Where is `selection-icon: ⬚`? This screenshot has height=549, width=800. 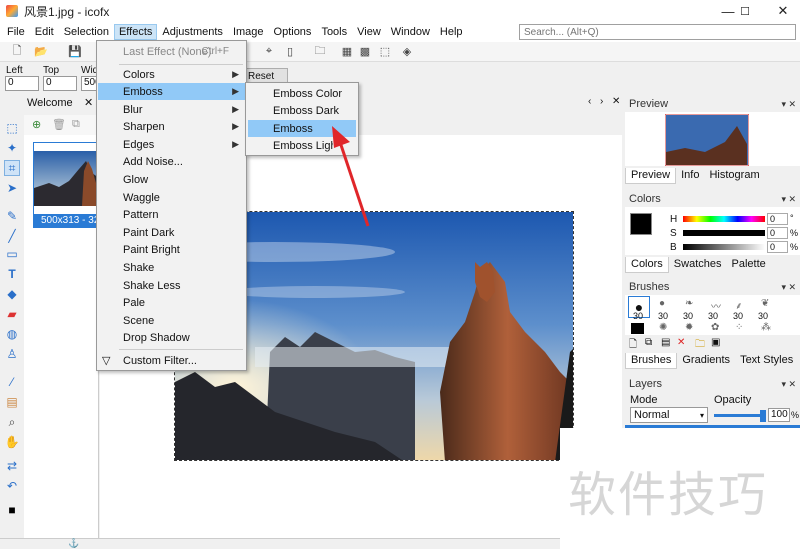 selection-icon: ⬚ is located at coordinates (385, 51).